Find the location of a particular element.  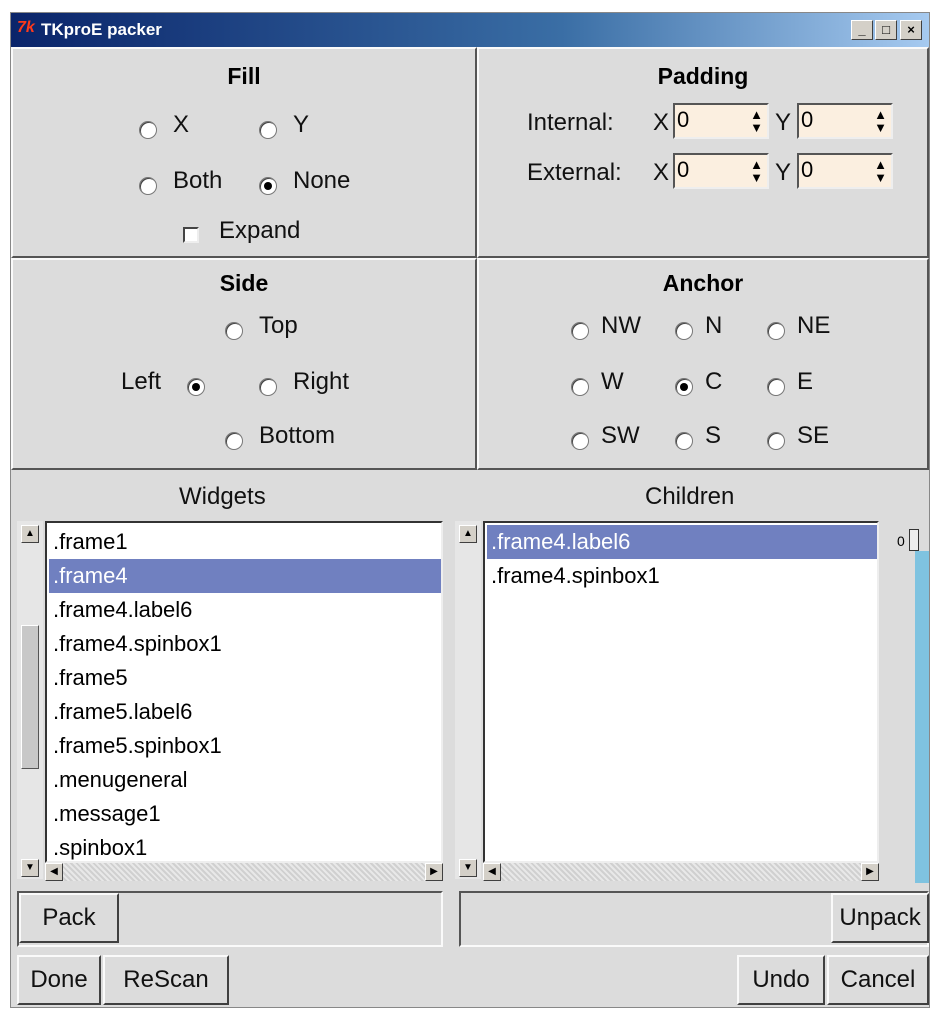

external-x-label: X is located at coordinates (661, 172).